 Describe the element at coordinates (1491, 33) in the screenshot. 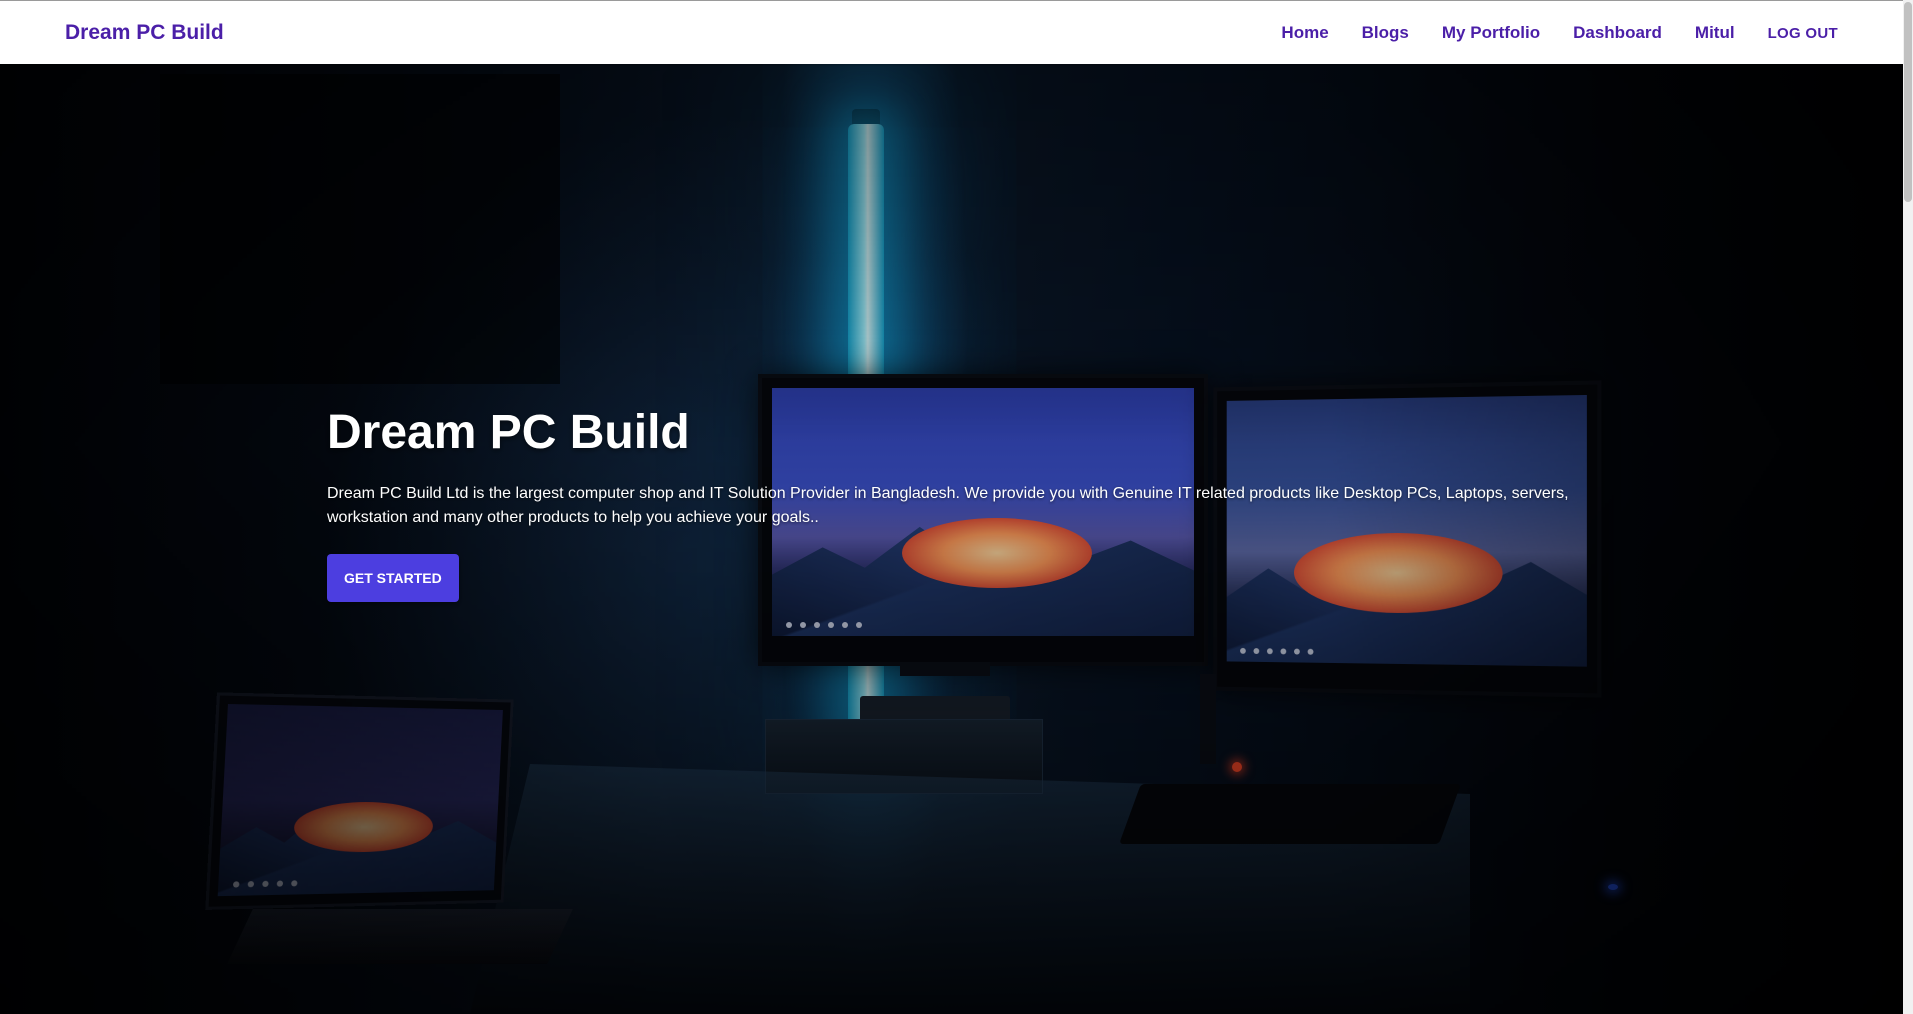

I see `nav-link-portfolio: My Portfolio` at that location.